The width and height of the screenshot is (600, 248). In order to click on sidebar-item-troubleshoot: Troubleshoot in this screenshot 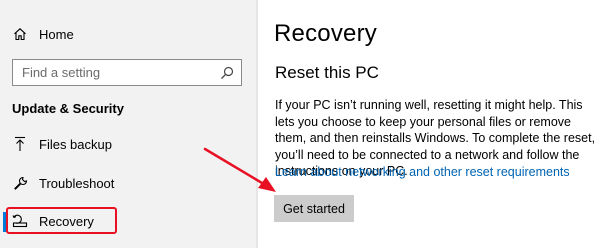, I will do `click(128, 183)`.